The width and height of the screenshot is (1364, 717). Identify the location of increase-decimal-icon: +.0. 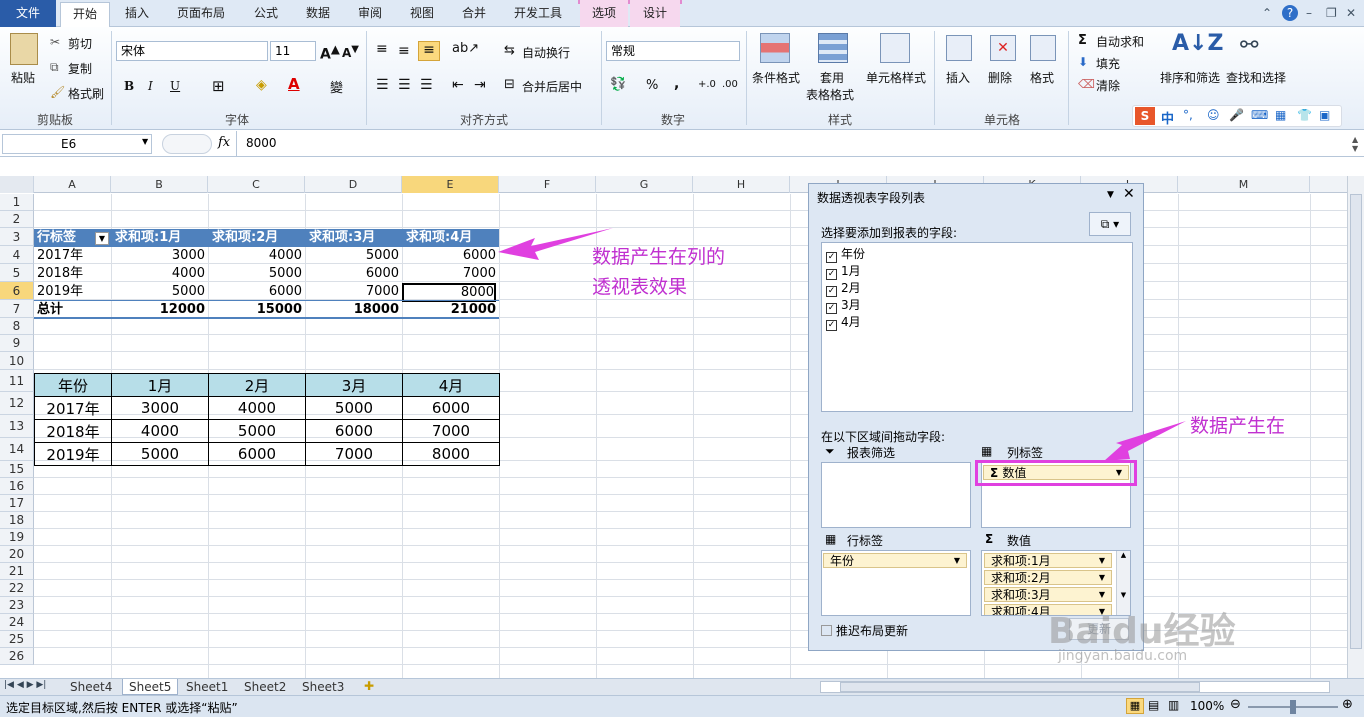
(707, 84).